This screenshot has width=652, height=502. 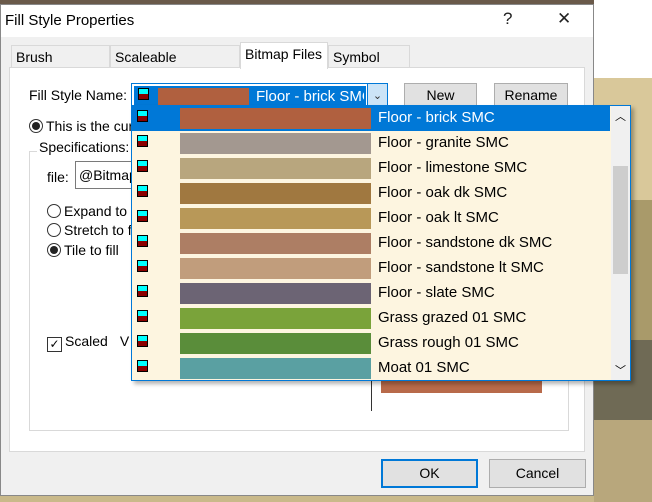 I want to click on selected-swatch, so click(x=203, y=96).